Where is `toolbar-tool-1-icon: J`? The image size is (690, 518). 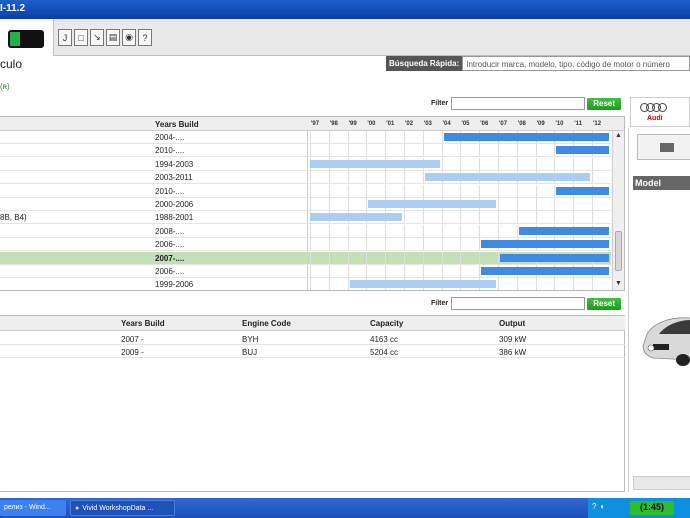 toolbar-tool-1-icon: J is located at coordinates (65, 37).